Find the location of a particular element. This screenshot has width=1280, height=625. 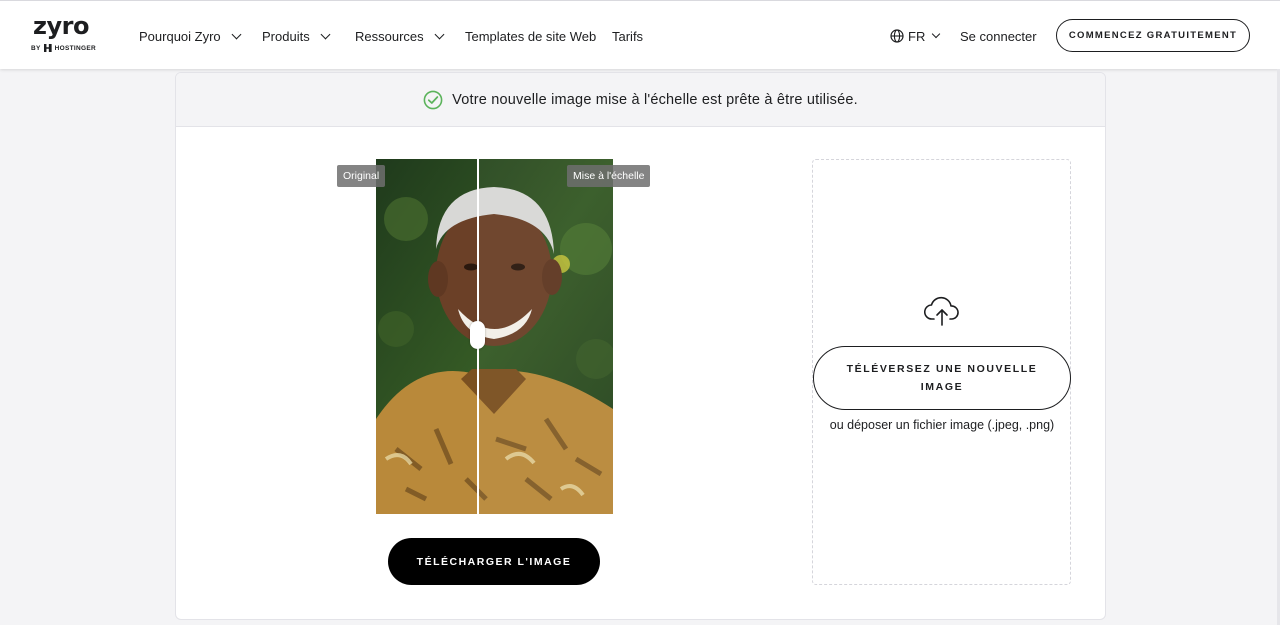

hostinger-mark-icon is located at coordinates (47, 48).